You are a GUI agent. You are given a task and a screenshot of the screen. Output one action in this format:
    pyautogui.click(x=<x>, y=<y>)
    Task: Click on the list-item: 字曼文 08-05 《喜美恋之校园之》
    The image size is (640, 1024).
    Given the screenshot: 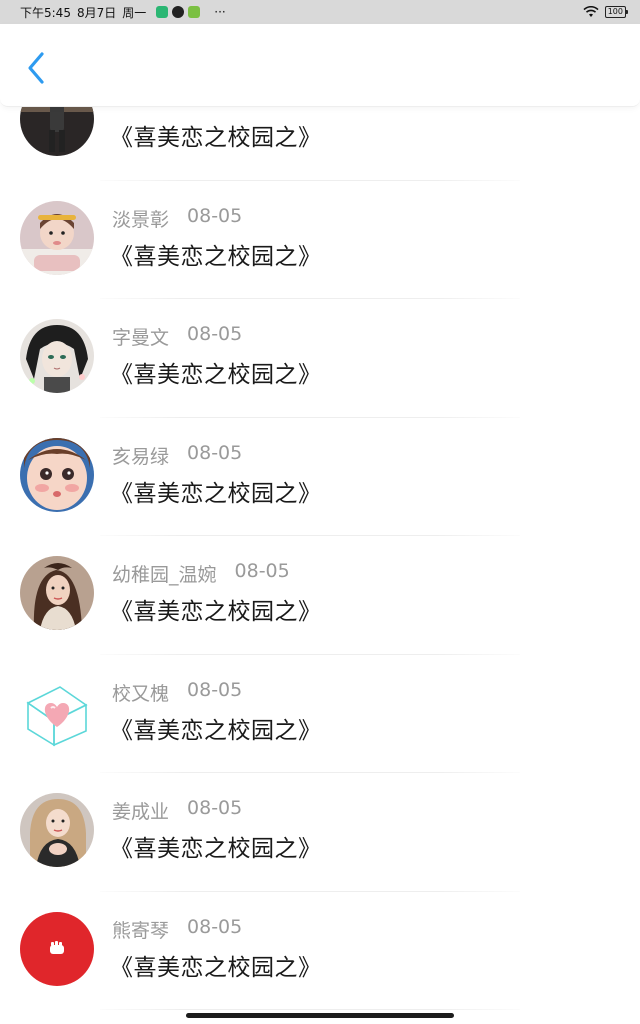 What is the action you would take?
    pyautogui.click(x=320, y=358)
    